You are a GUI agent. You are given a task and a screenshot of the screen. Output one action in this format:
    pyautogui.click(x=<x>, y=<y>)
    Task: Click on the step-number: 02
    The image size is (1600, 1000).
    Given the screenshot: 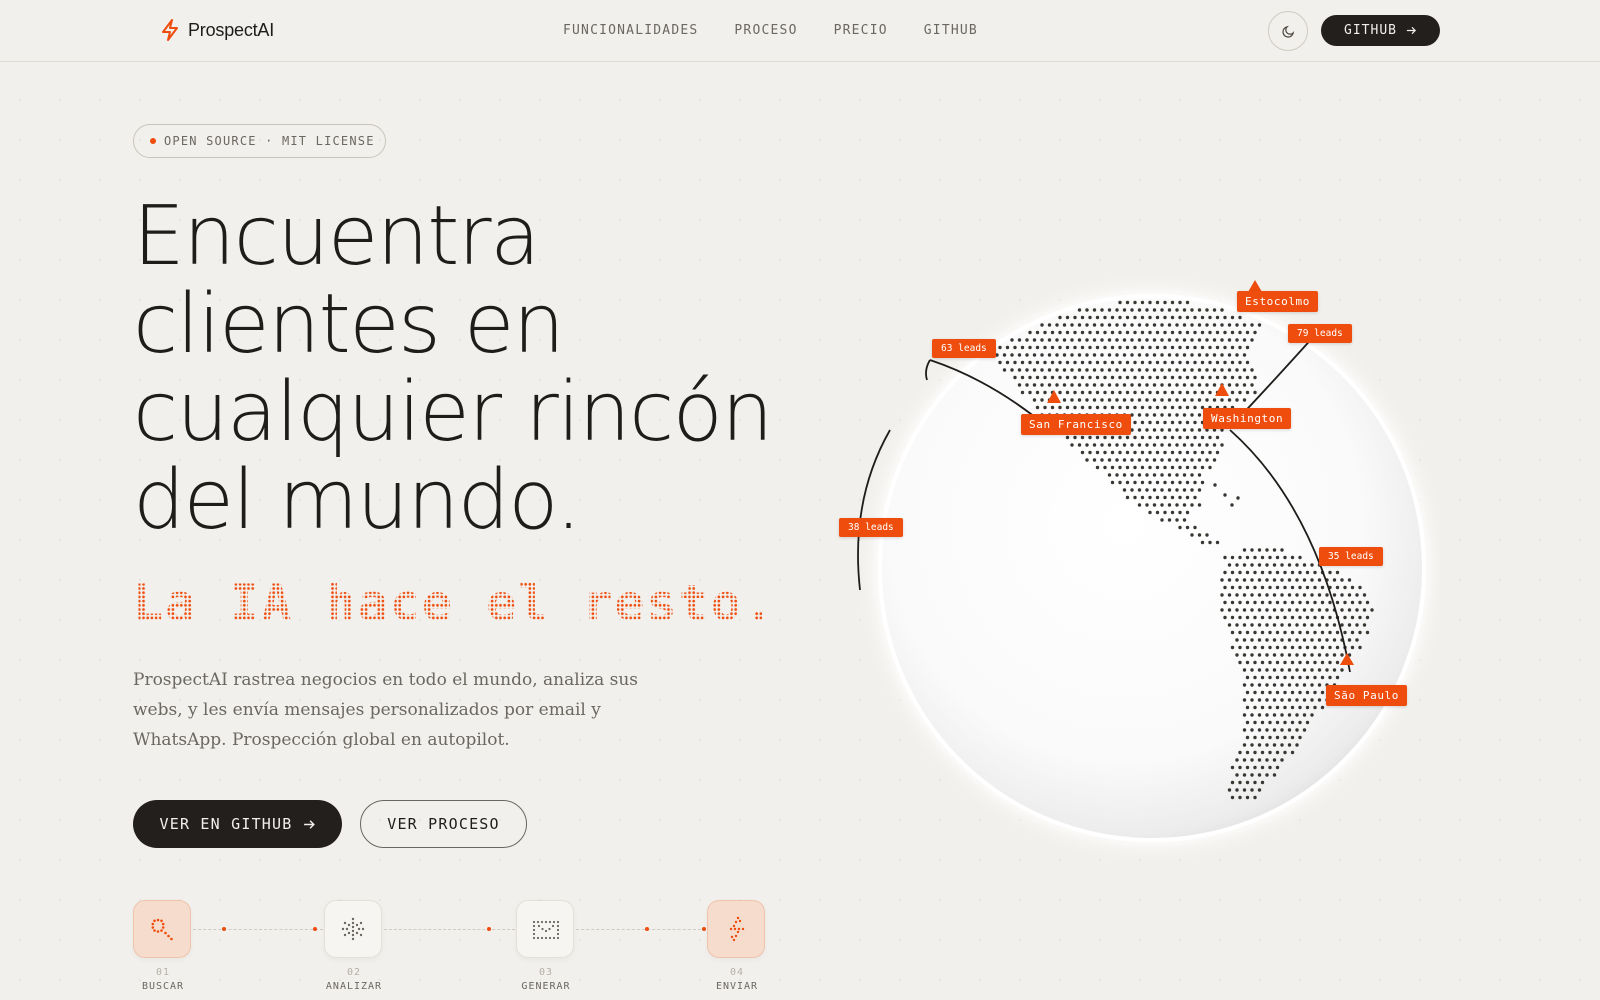 What is the action you would take?
    pyautogui.click(x=354, y=972)
    